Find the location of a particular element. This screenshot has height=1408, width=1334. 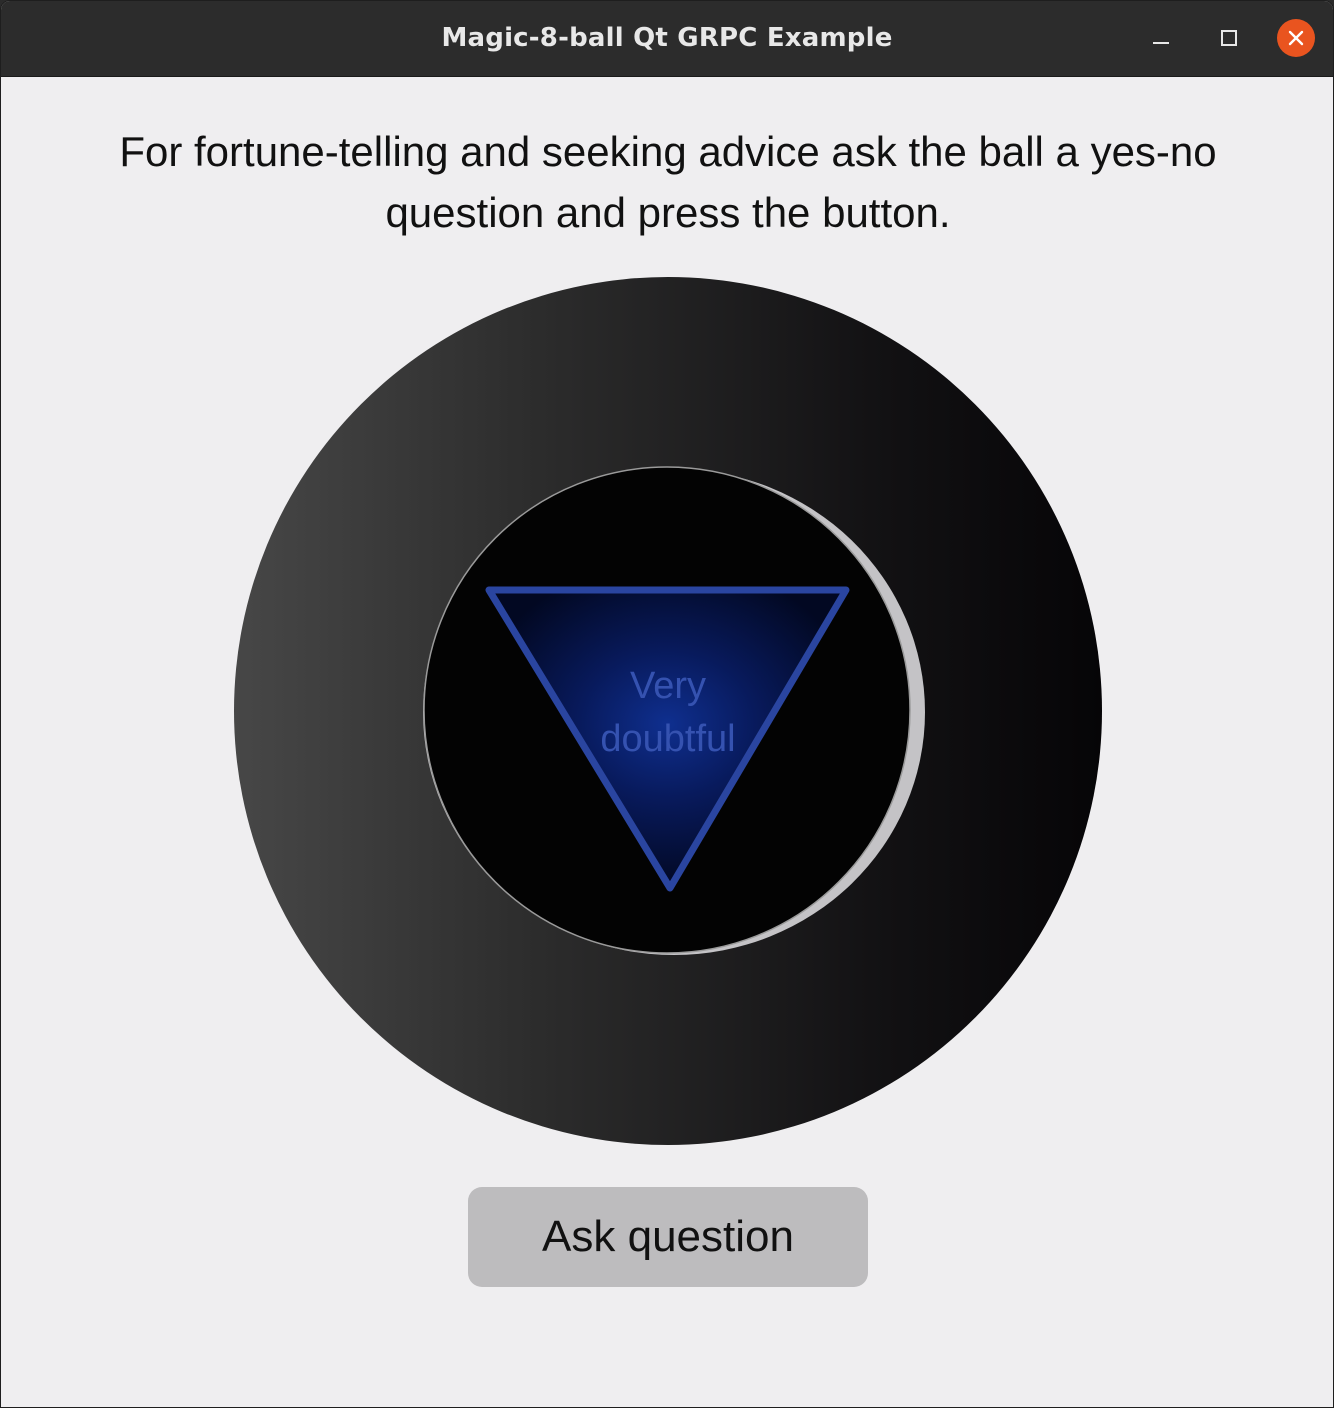

maximize-button is located at coordinates (1229, 38).